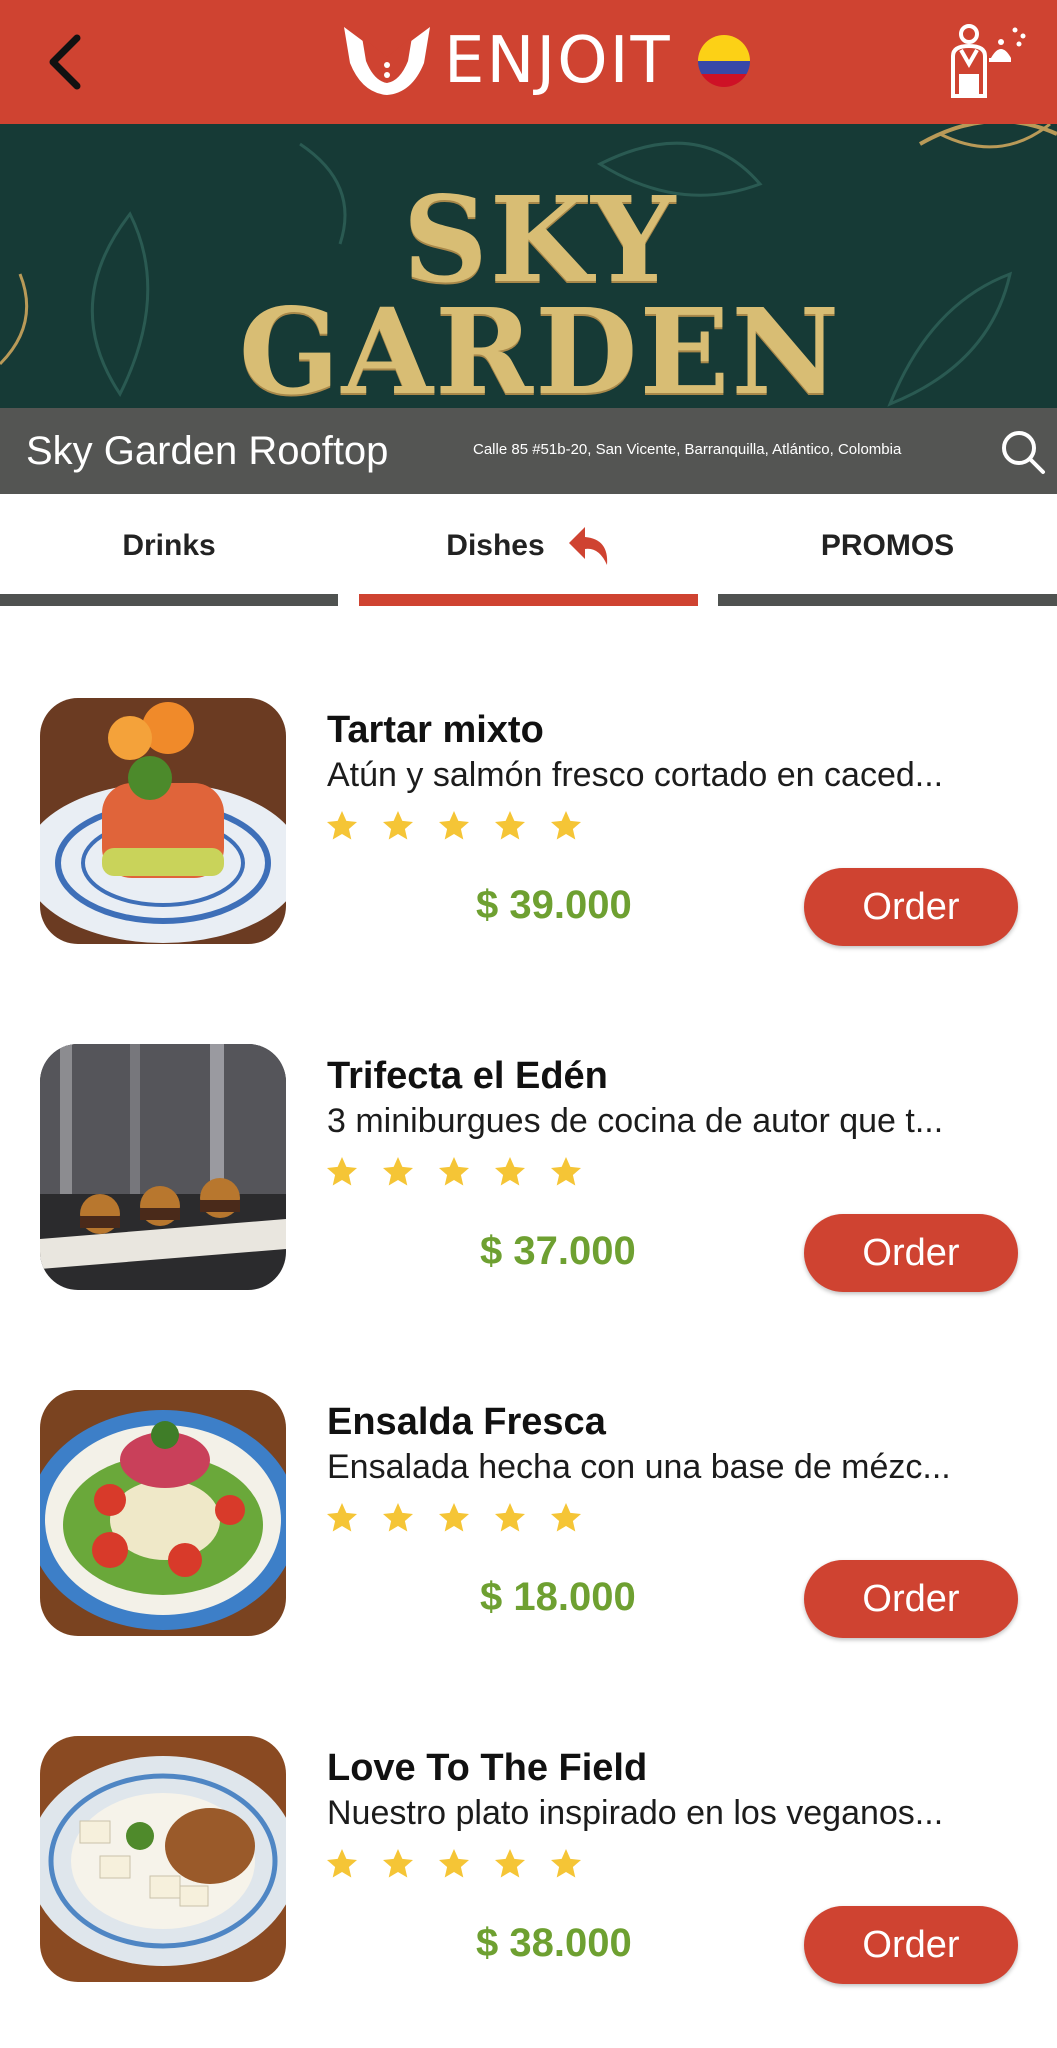 This screenshot has width=1057, height=2048. I want to click on search-button, so click(1023, 452).